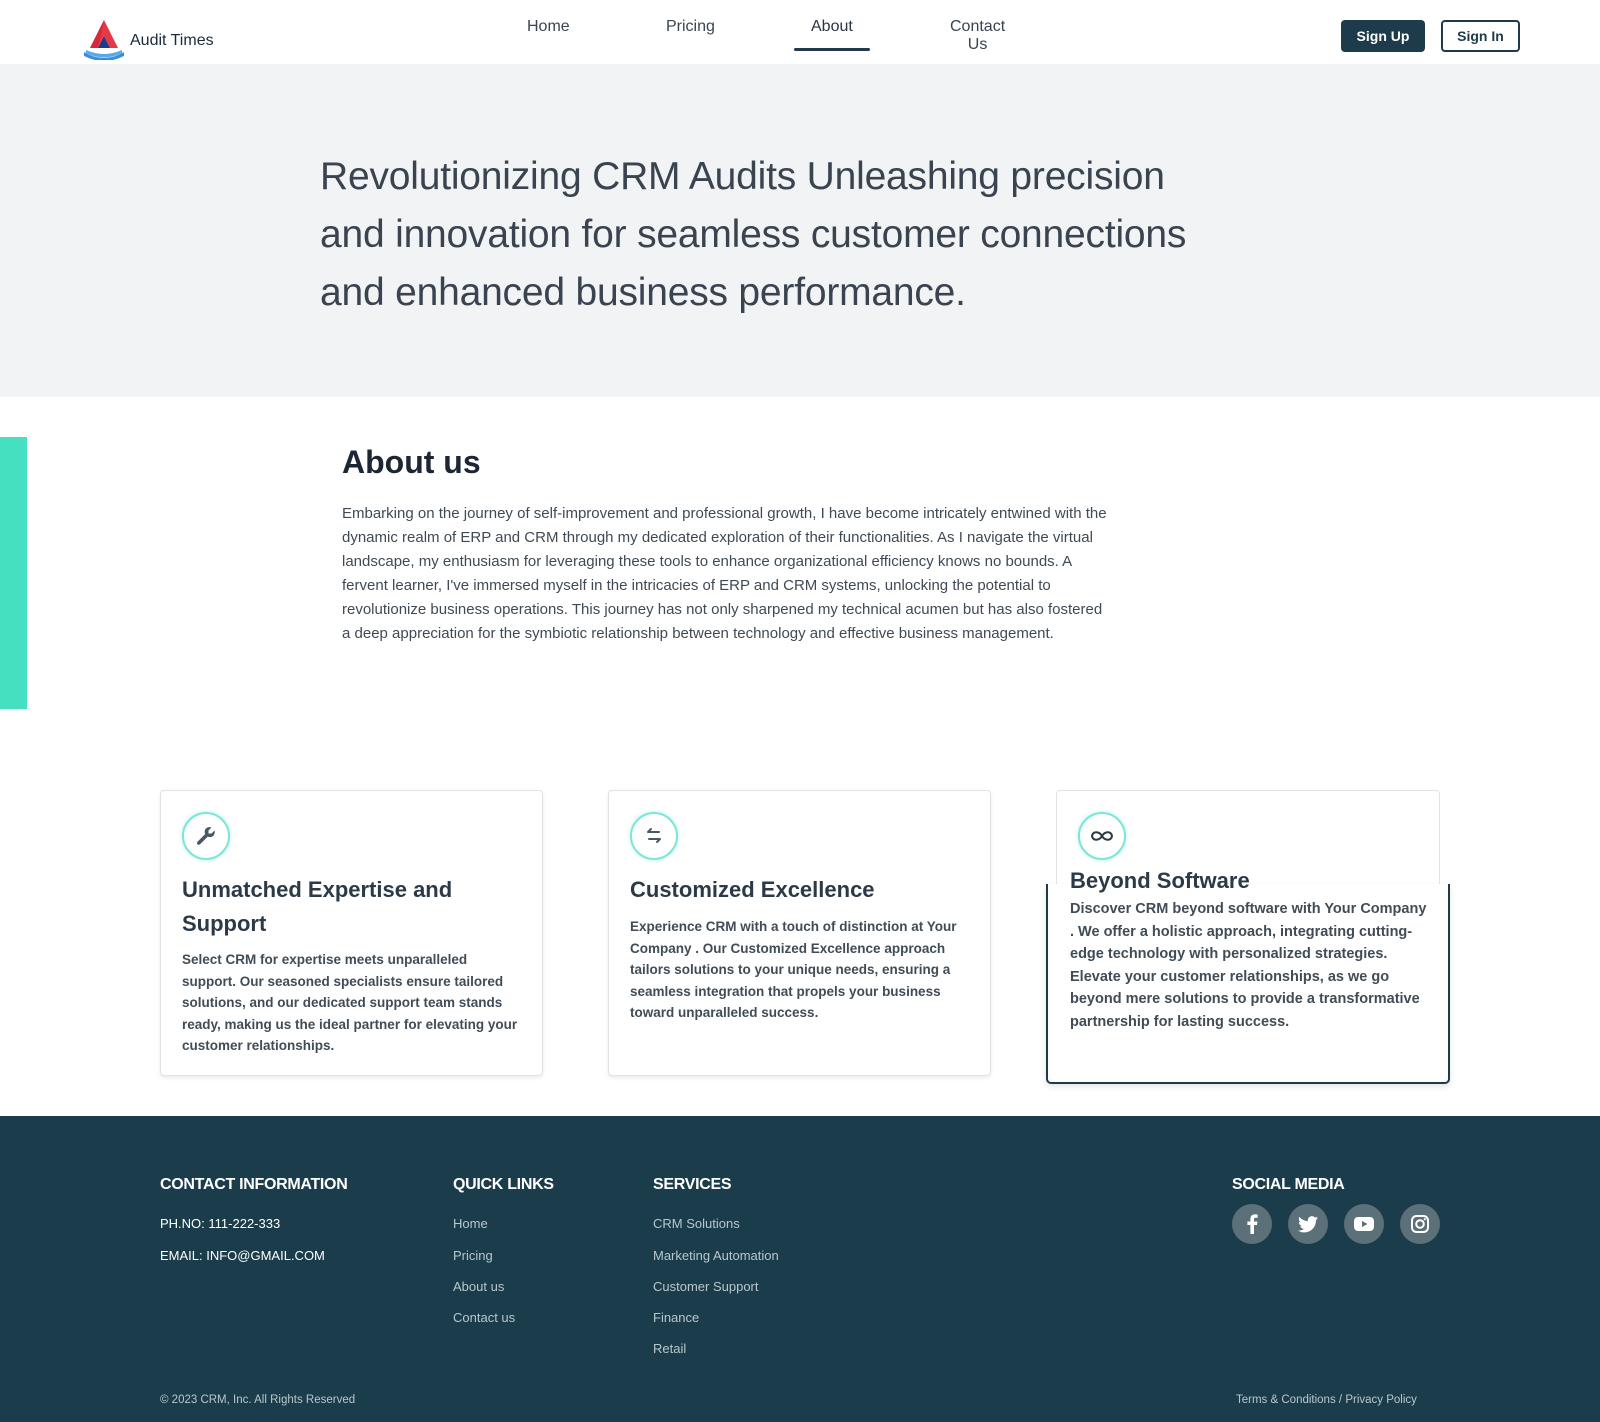 The image size is (1600, 1422). Describe the element at coordinates (1381, 1400) in the screenshot. I see `privacy-link: Privacy Policy` at that location.